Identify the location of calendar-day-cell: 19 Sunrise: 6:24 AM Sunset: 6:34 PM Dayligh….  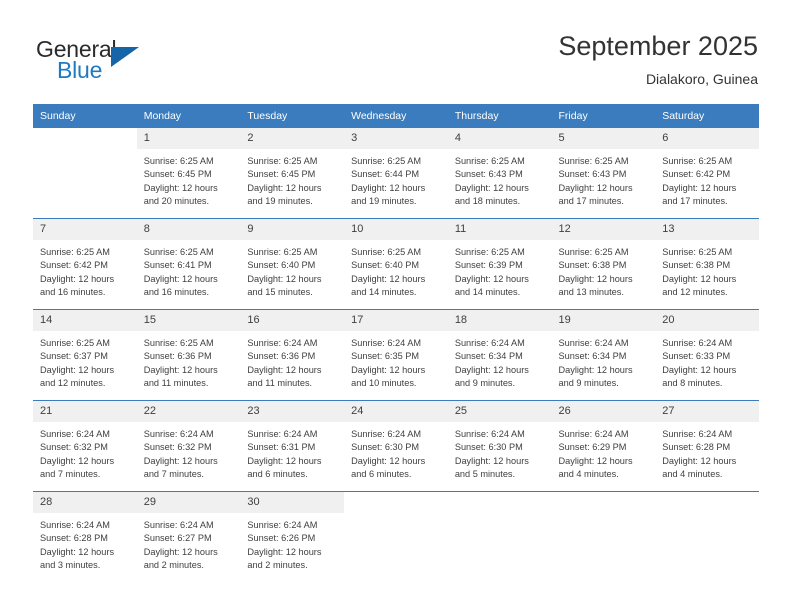
(603, 355).